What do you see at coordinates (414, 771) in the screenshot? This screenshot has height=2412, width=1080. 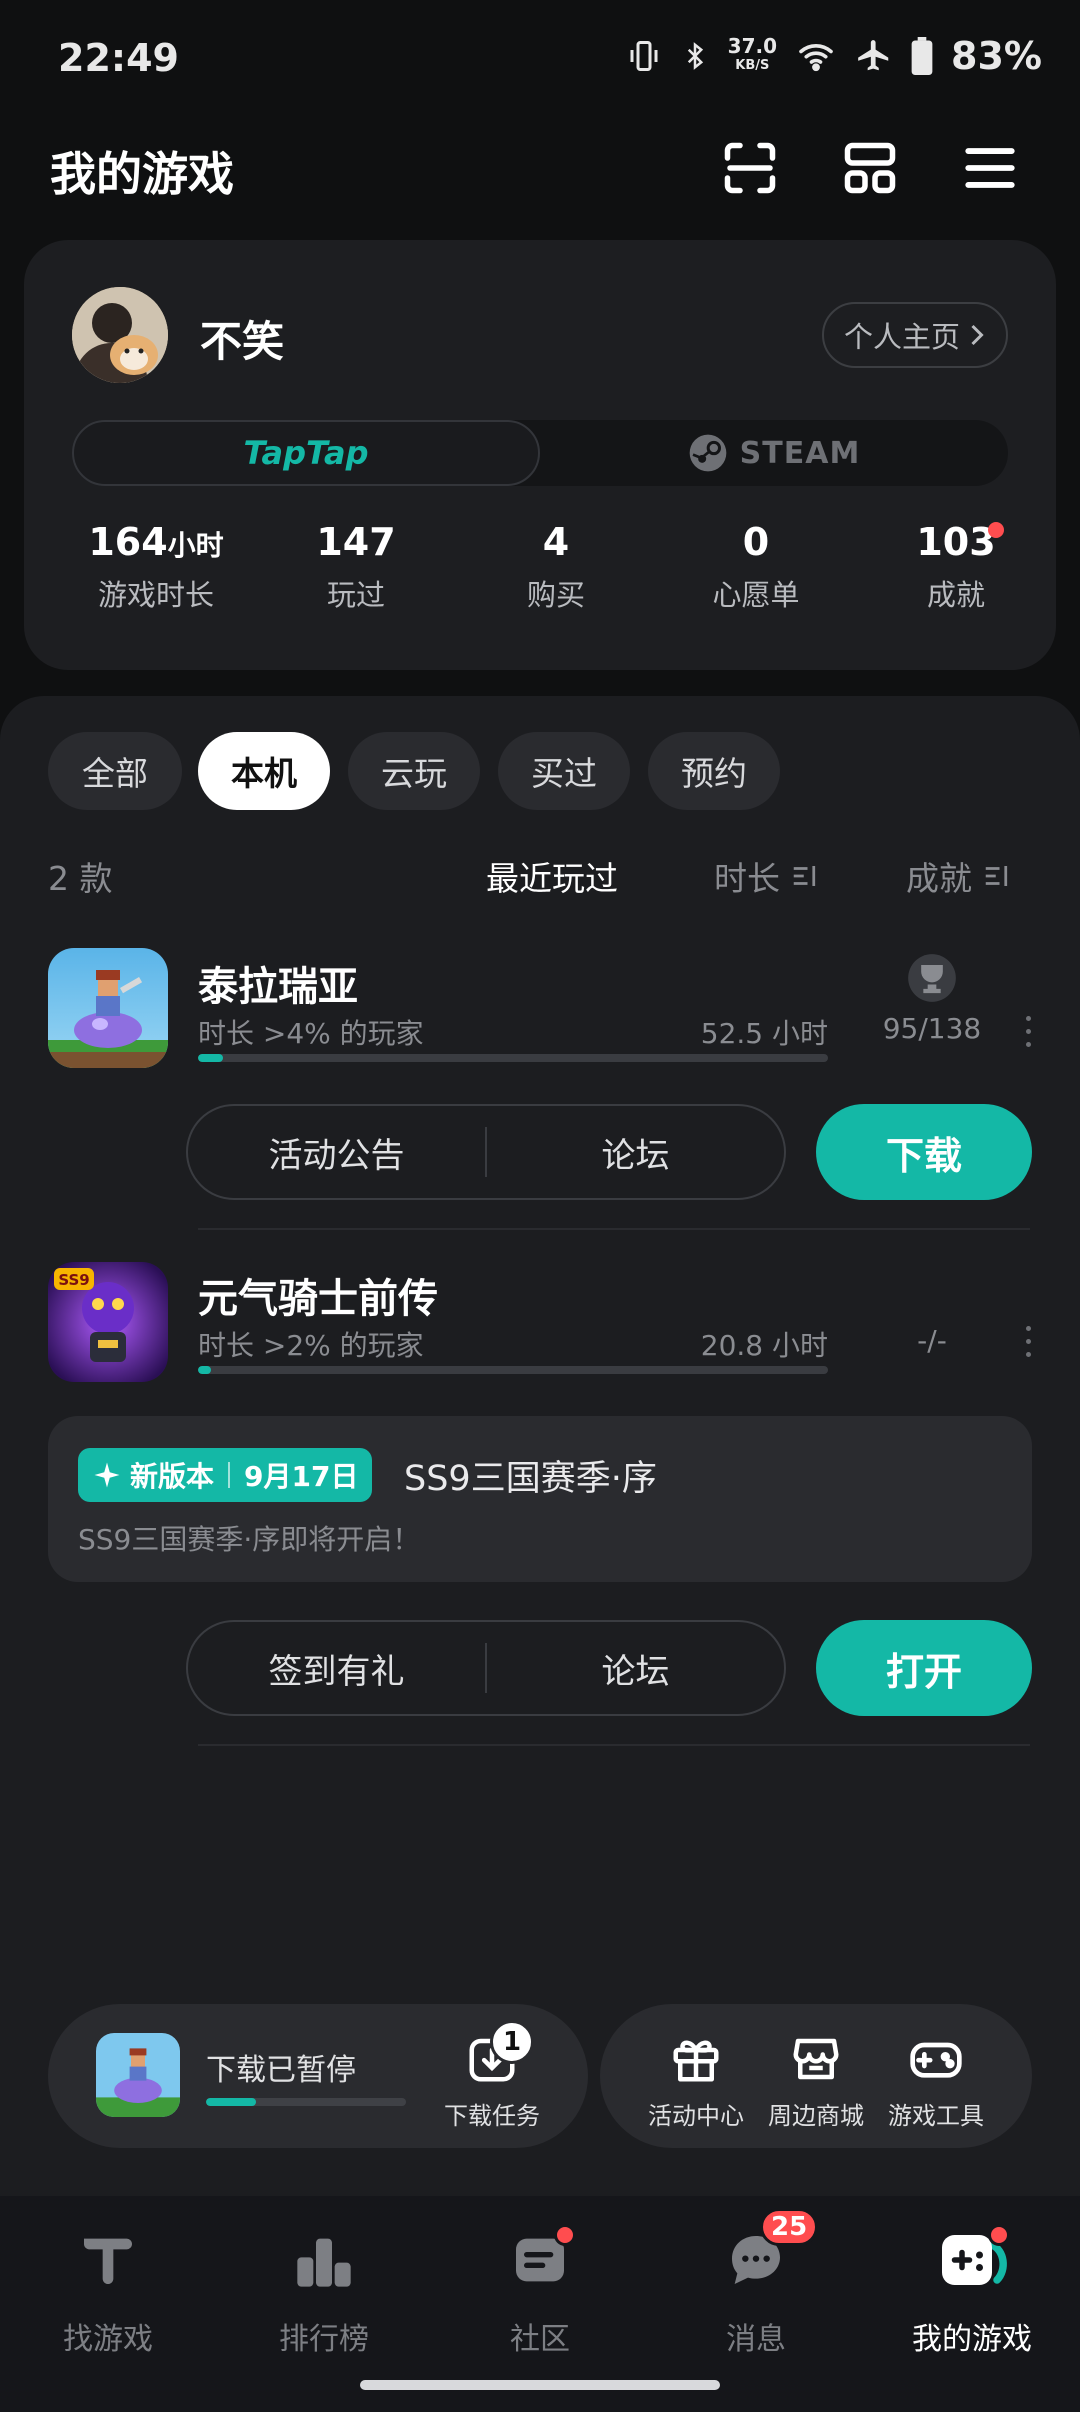 I see `filter-chip-cloud: 云玩` at bounding box center [414, 771].